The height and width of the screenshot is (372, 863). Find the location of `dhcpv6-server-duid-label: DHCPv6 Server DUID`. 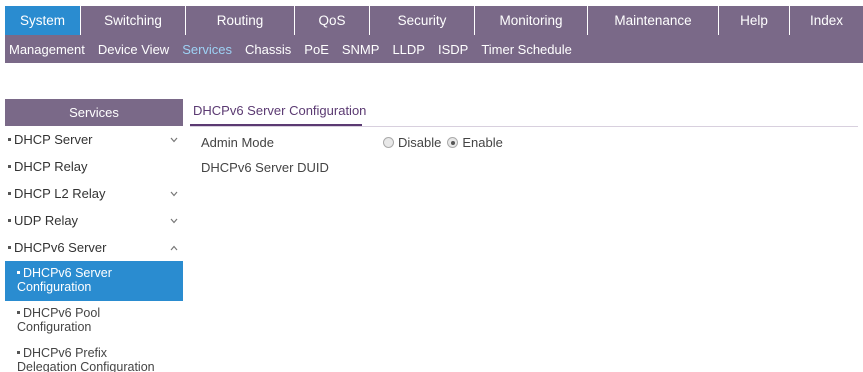

dhcpv6-server-duid-label: DHCPv6 Server DUID is located at coordinates (265, 167).